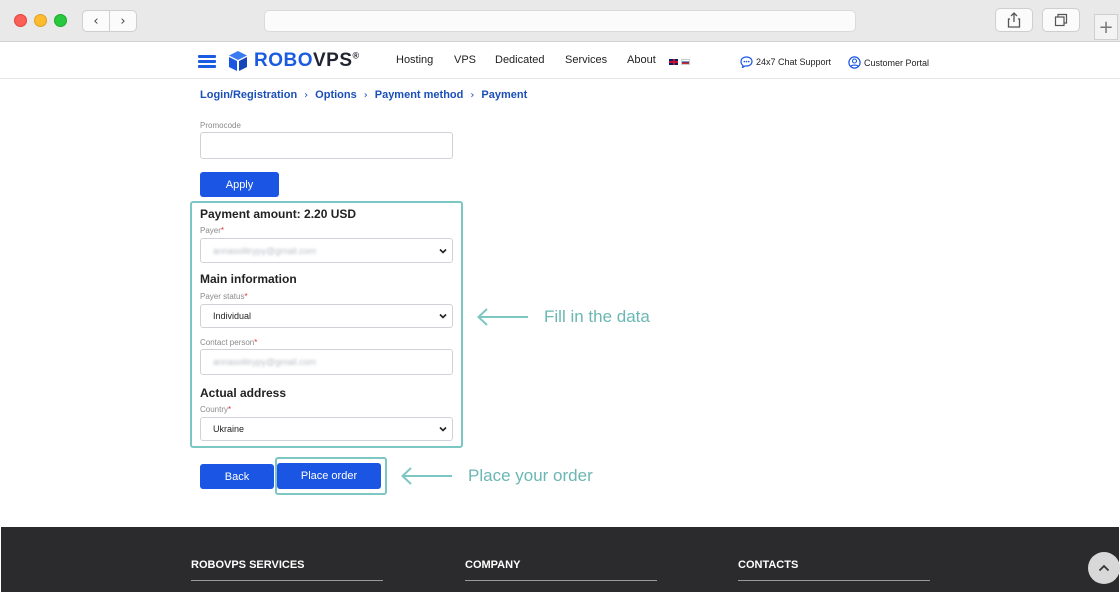 The width and height of the screenshot is (1120, 592). I want to click on tabs-icon, so click(1061, 20).